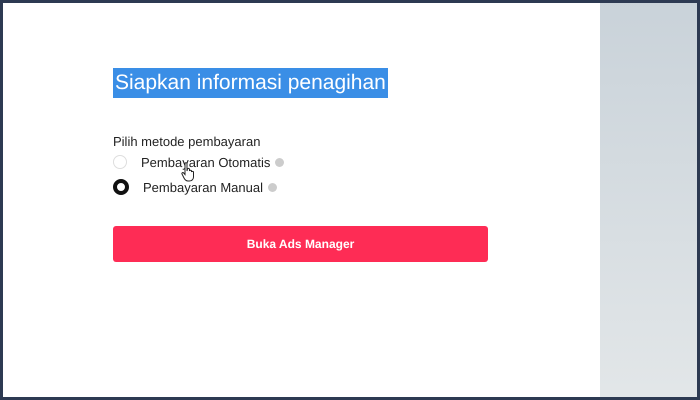 The image size is (700, 400). Describe the element at coordinates (300, 244) in the screenshot. I see `open-ads-manager-button: Buka Ads Manager` at that location.